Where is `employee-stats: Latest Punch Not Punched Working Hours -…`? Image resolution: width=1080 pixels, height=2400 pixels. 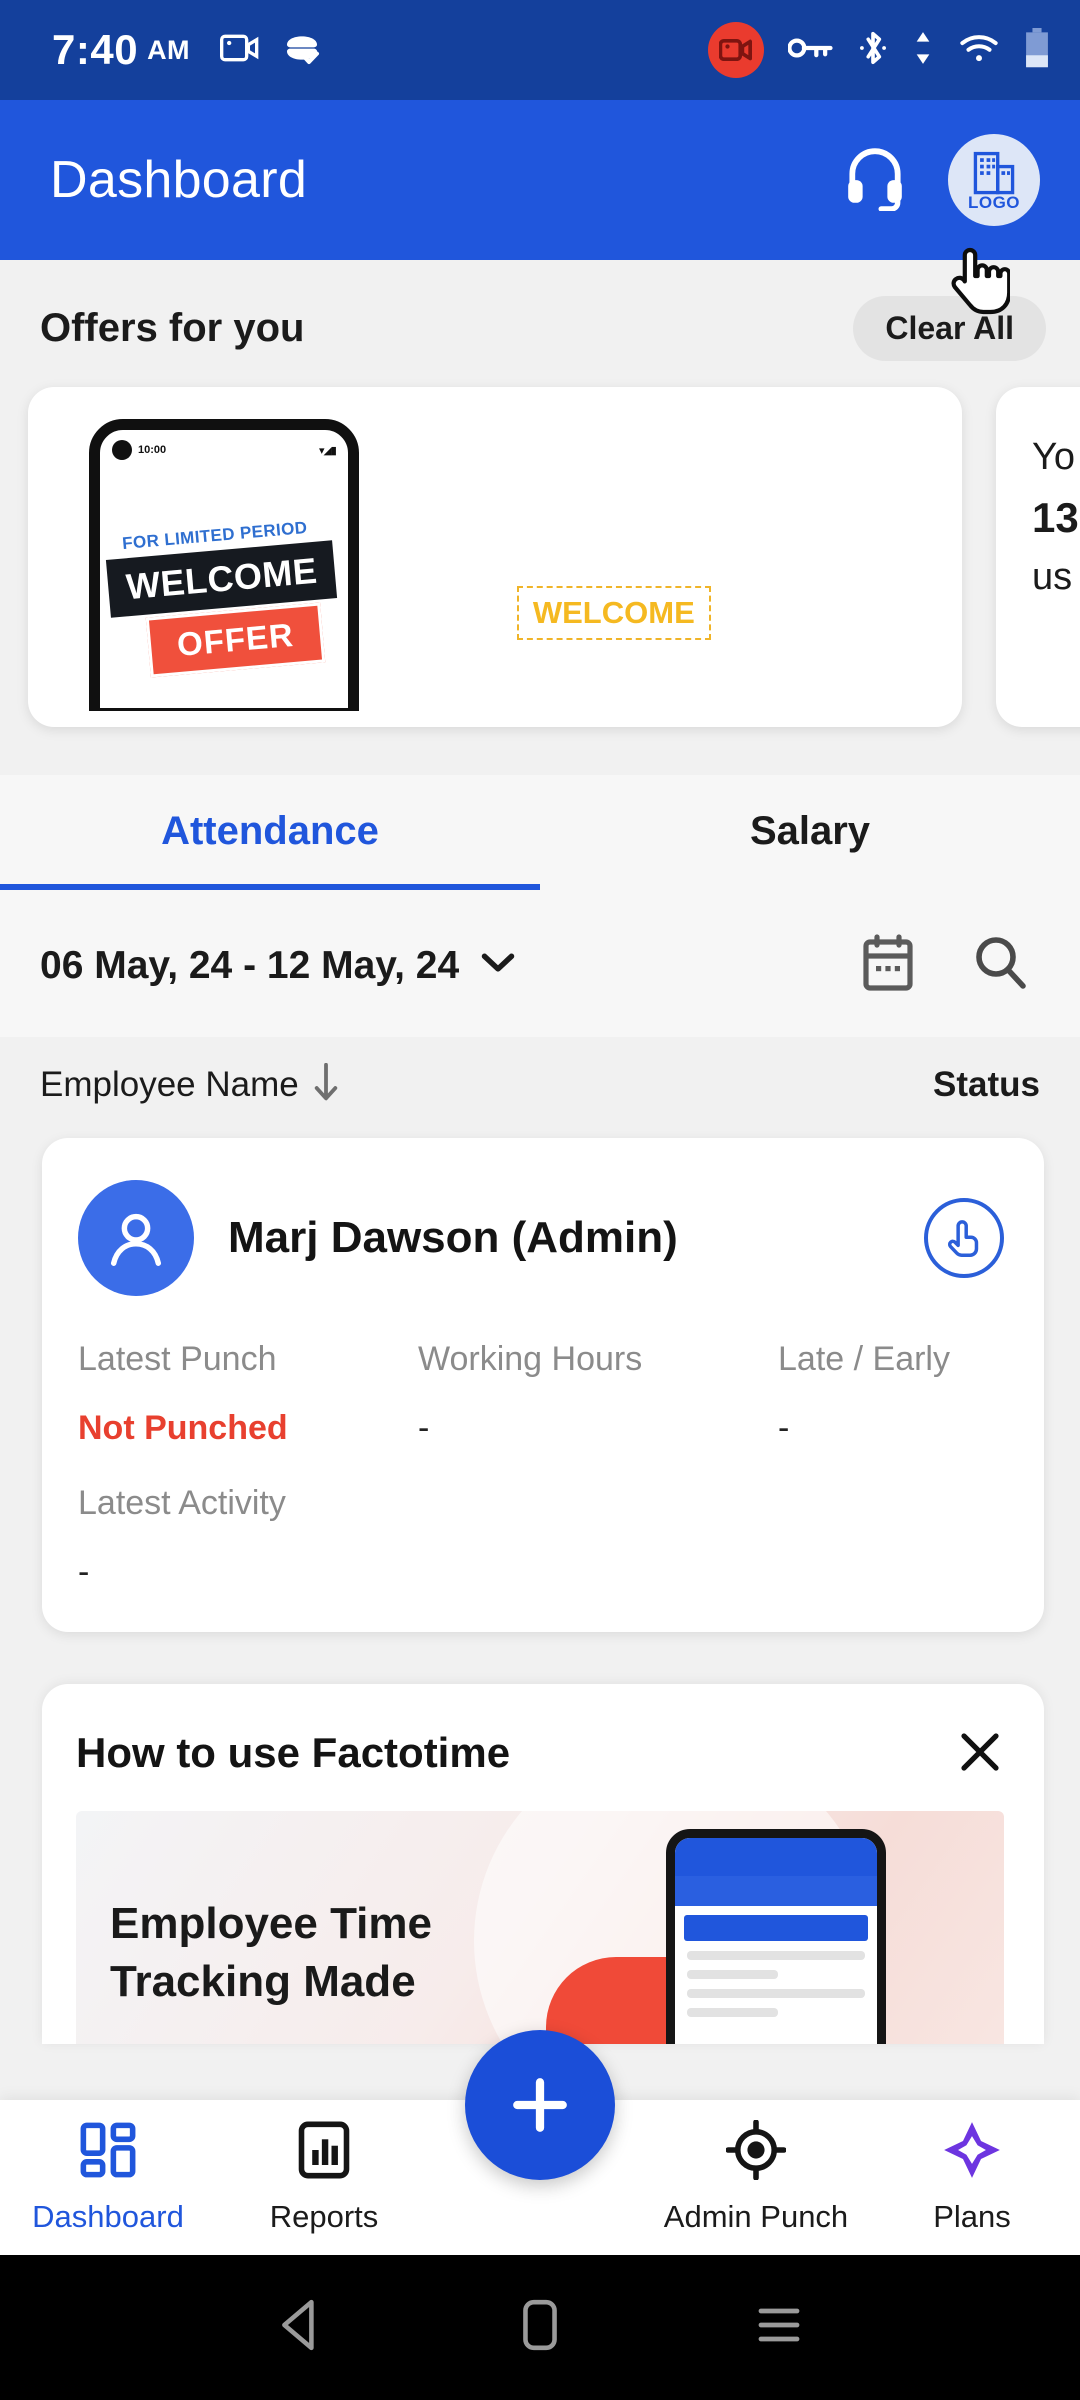
employee-stats: Latest Punch Not Punched Working Hours -… is located at coordinates (541, 1394).